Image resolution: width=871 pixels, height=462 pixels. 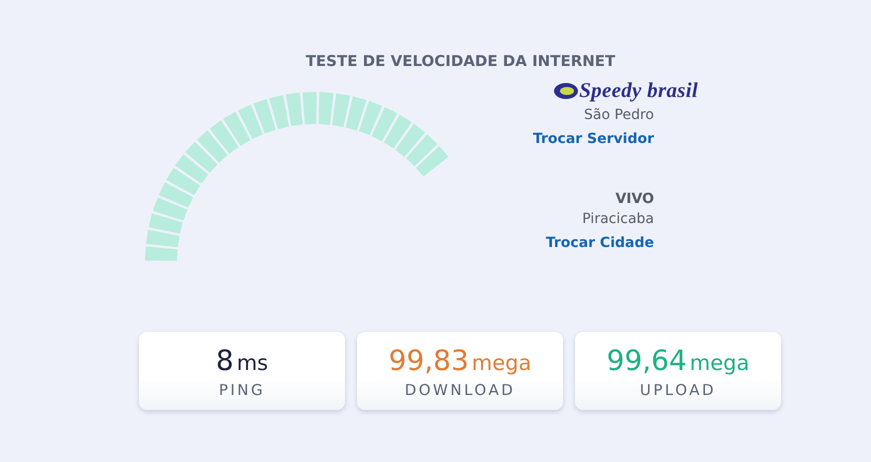 I want to click on server-logo: Speedy brasil, so click(x=638, y=90).